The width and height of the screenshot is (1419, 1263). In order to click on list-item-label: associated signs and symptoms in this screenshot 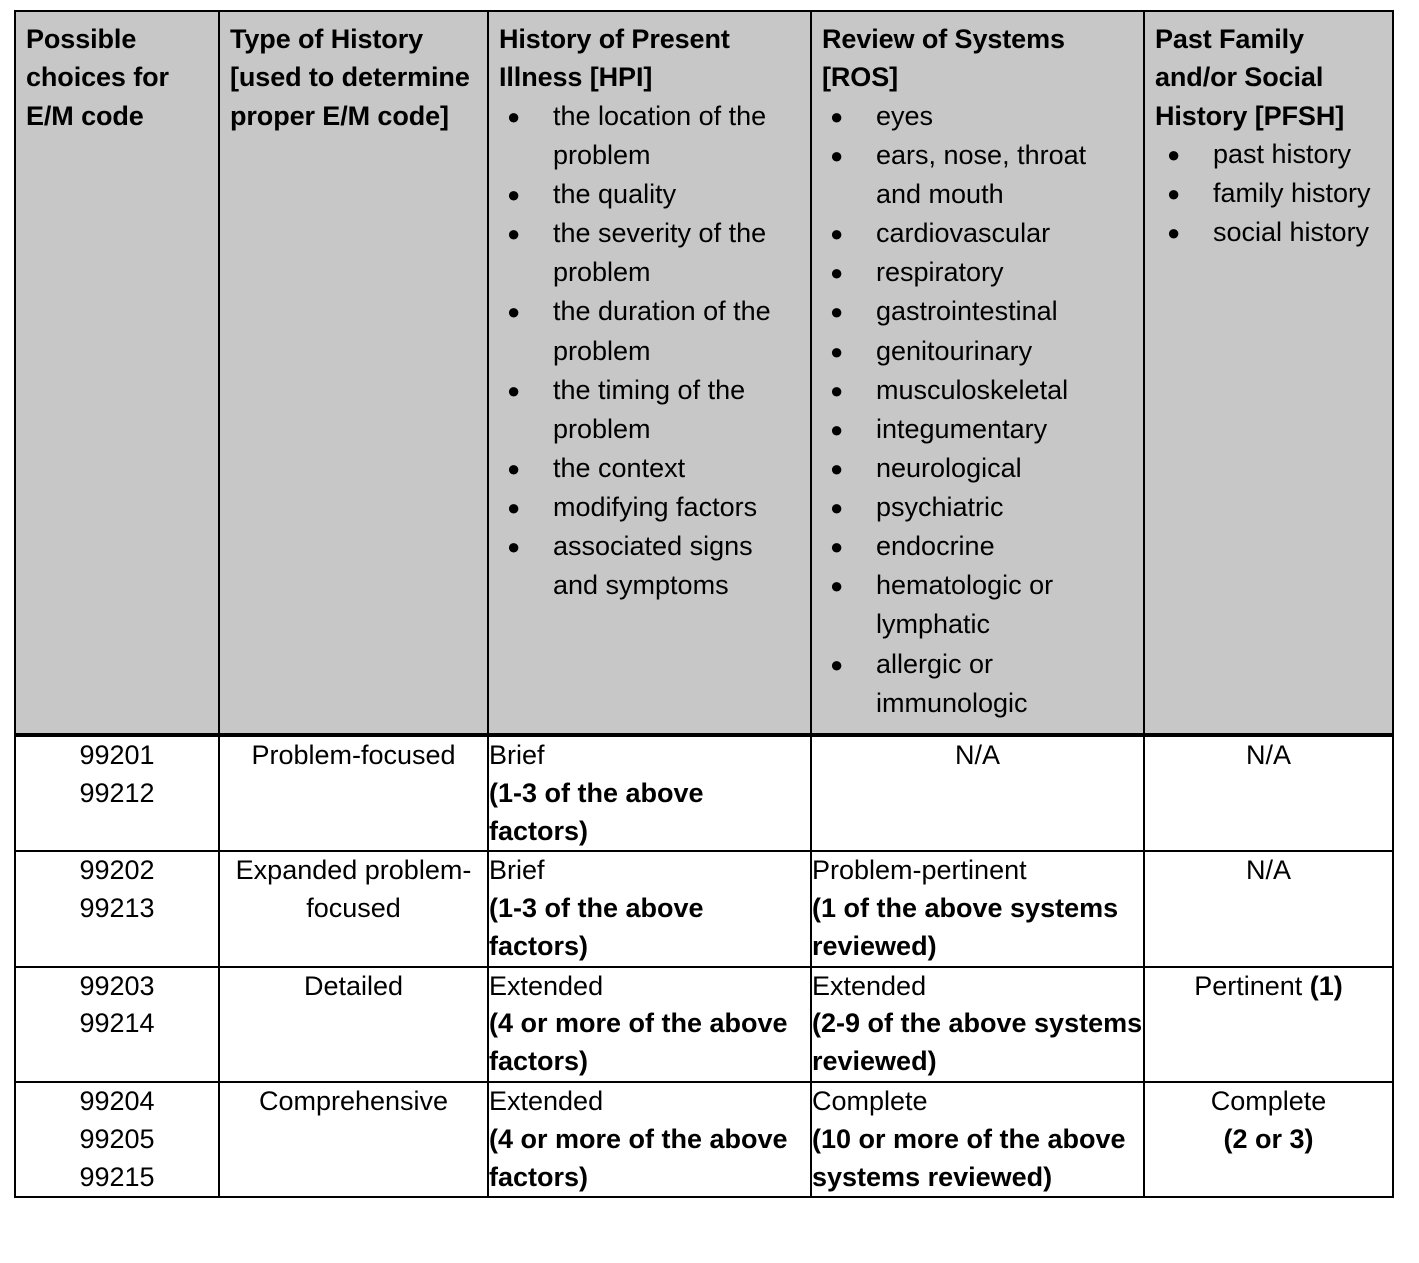, I will do `click(653, 566)`.